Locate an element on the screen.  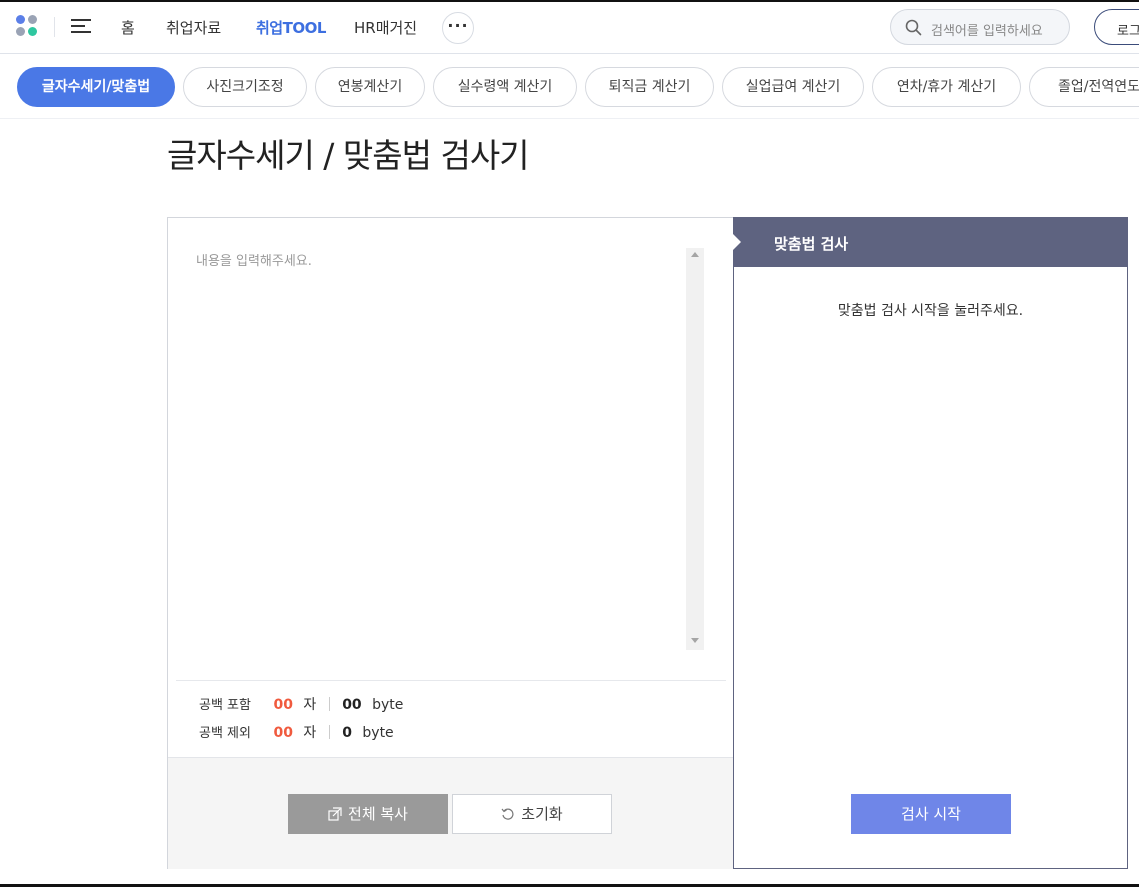
scrollbar is located at coordinates (695, 449).